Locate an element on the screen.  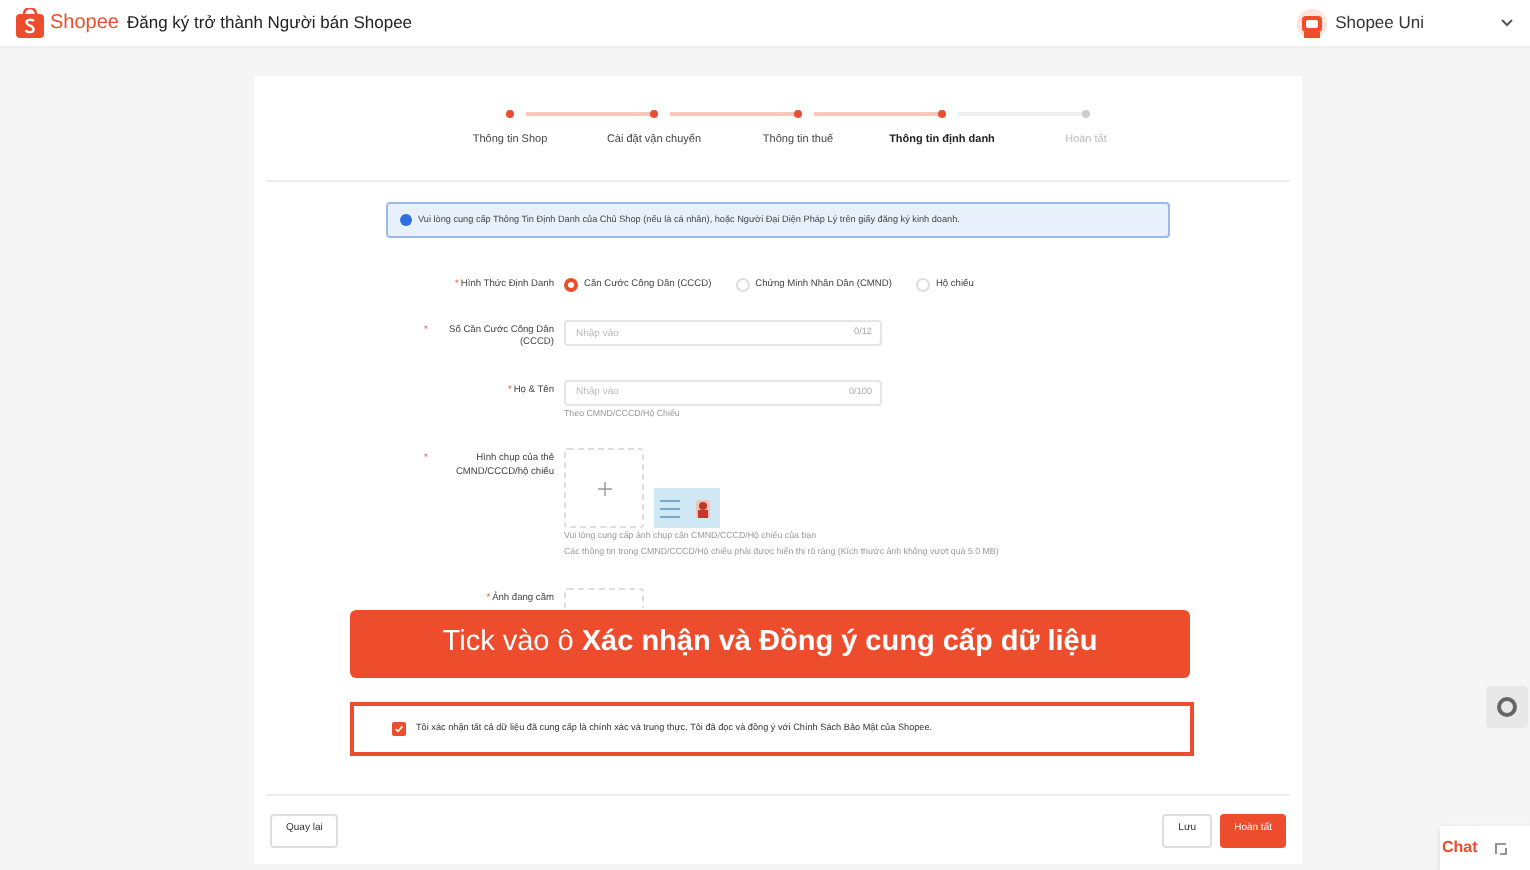
chevron-down-icon is located at coordinates (1507, 23).